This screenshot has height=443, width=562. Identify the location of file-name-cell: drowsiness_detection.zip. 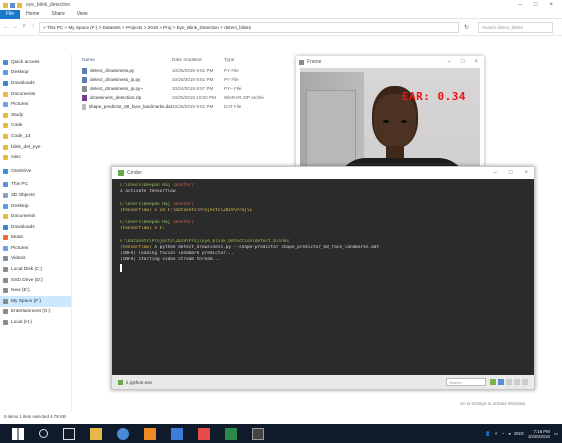
(123, 97).